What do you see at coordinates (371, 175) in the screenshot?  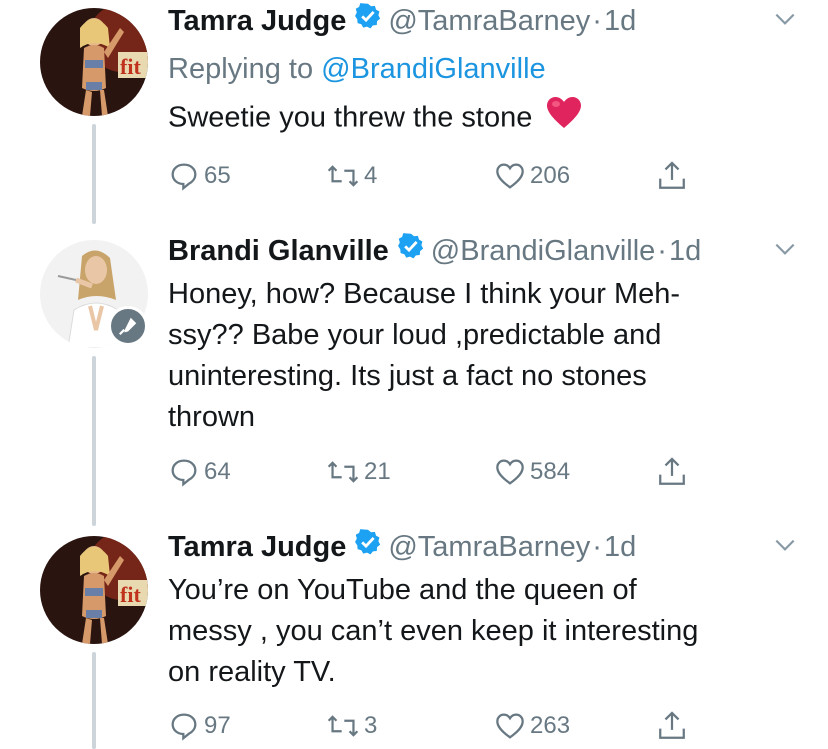 I see `retweet-count: 4` at bounding box center [371, 175].